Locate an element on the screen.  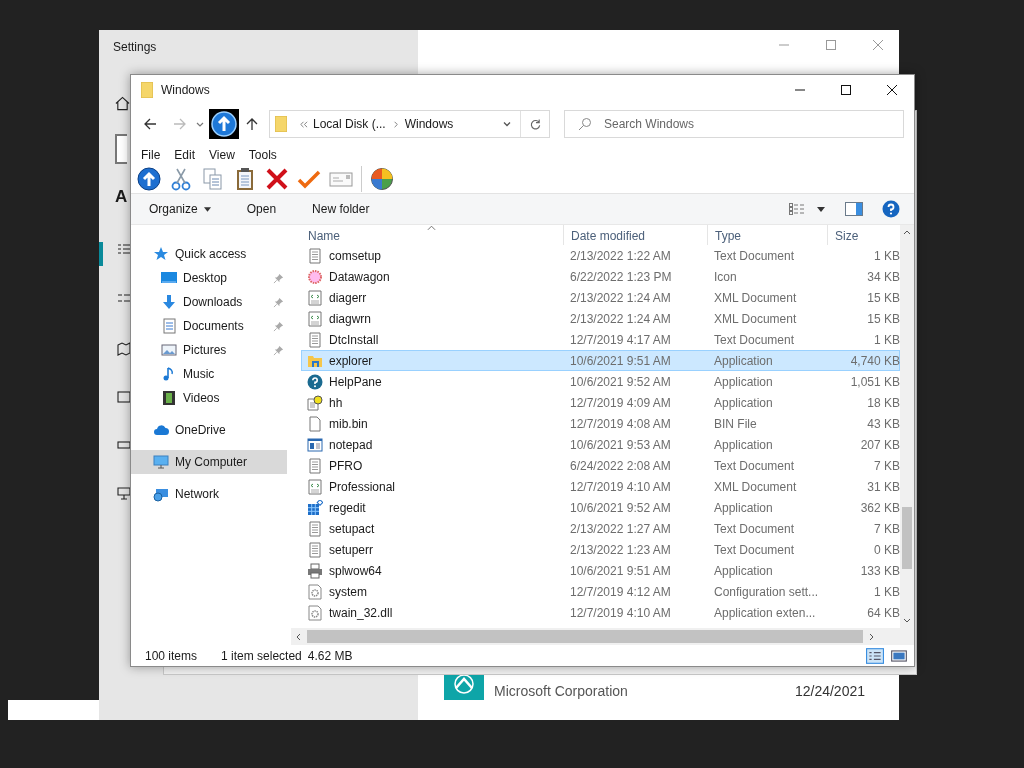
menu-item: View is located at coordinates (222, 155).